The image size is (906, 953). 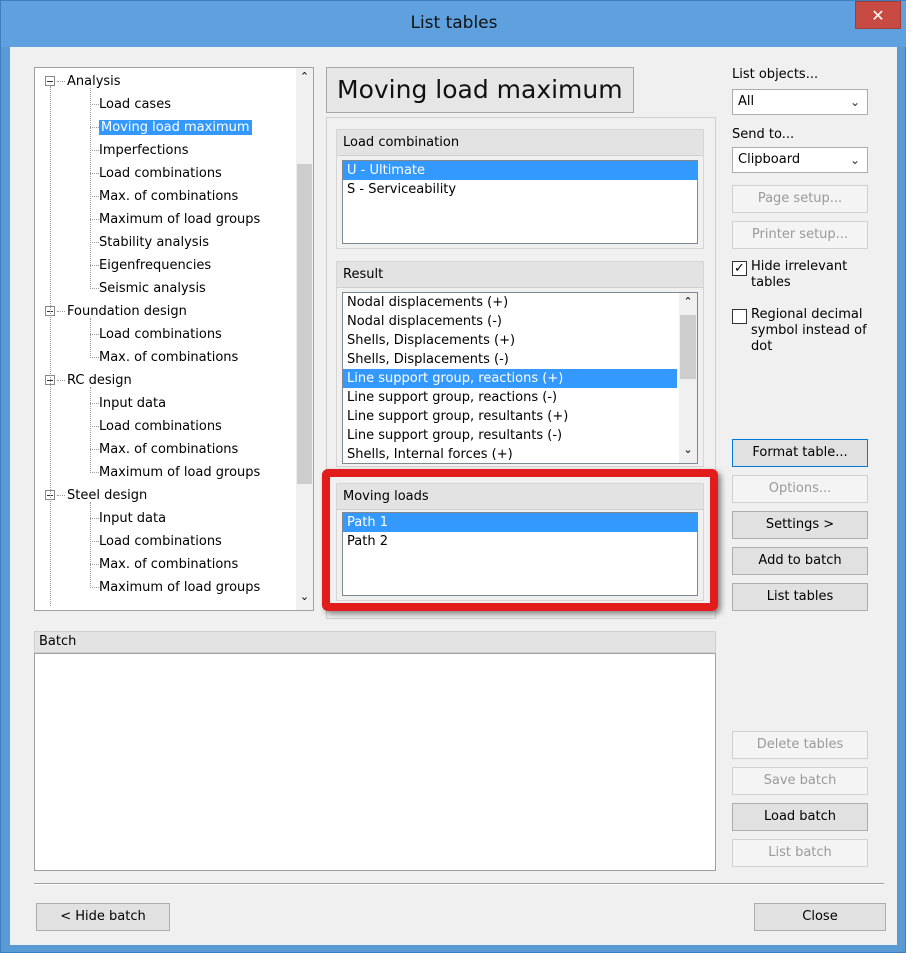 What do you see at coordinates (769, 159) in the screenshot?
I see `send-to-value: Clipboard` at bounding box center [769, 159].